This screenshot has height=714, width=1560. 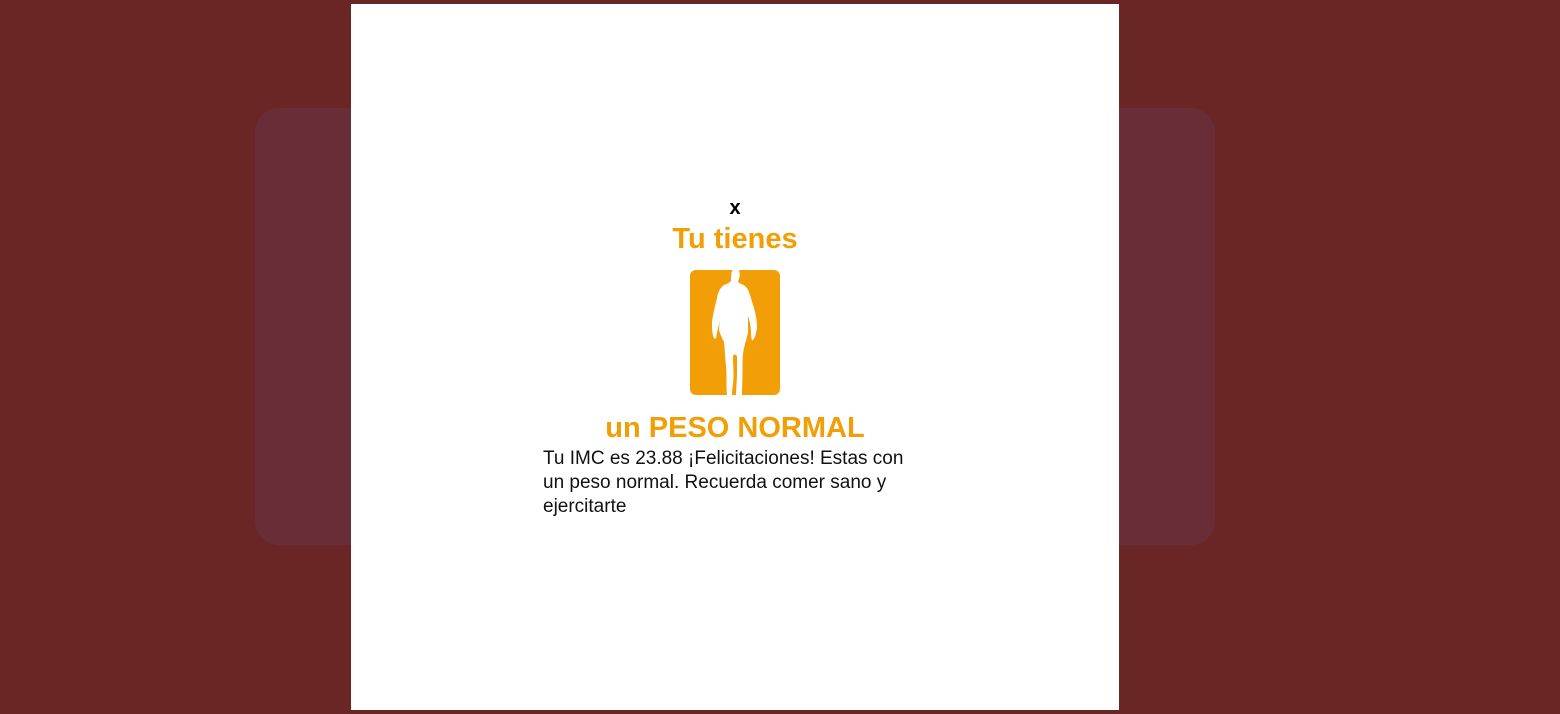 What do you see at coordinates (735, 239) in the screenshot?
I see `result-title-top: Tu tienes` at bounding box center [735, 239].